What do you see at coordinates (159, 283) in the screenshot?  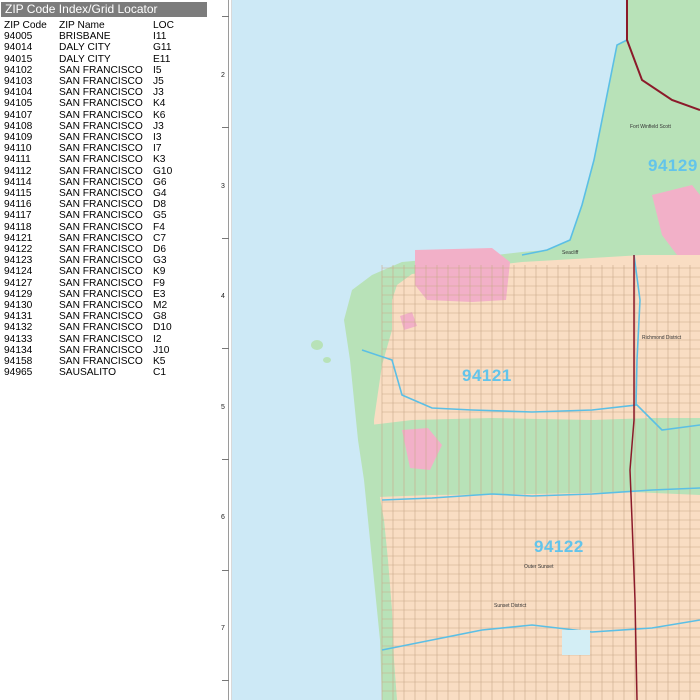 I see `index-loc-cell: F9` at bounding box center [159, 283].